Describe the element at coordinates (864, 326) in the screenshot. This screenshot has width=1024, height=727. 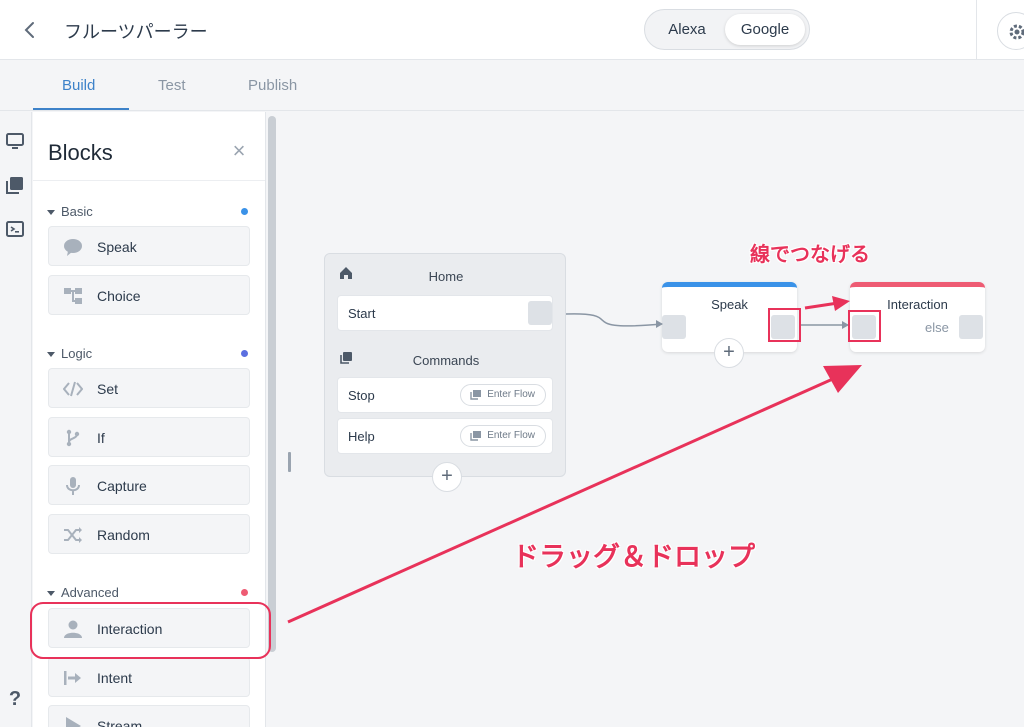
I see `input-port-highlight` at that location.